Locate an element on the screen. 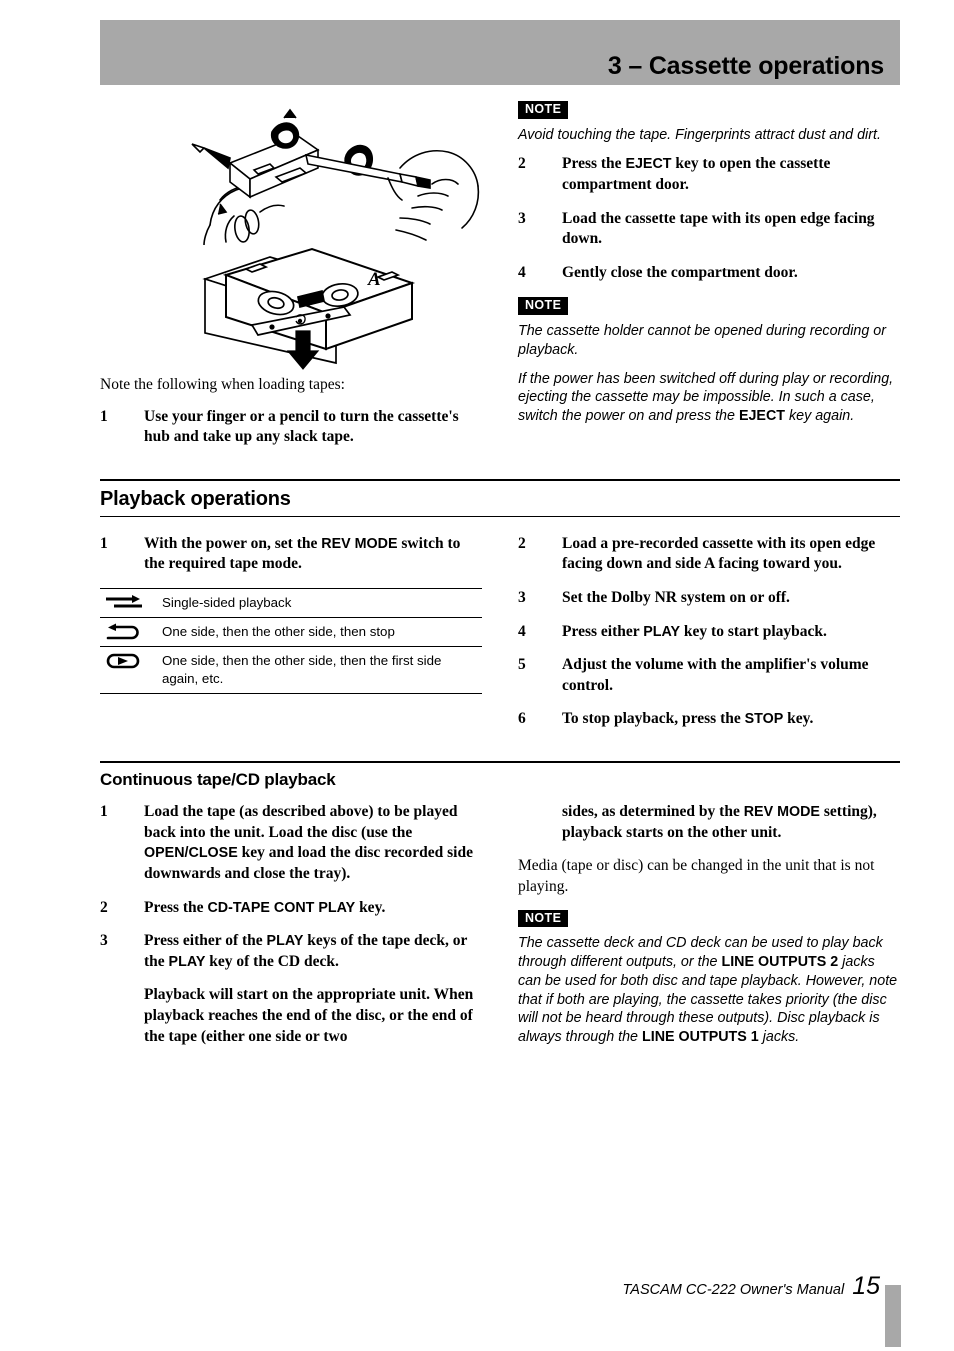 Image resolution: width=954 pixels, height=1351 pixels. step-item: 2 Press the CD-TAPE CONT PLAY key. is located at coordinates (291, 908).